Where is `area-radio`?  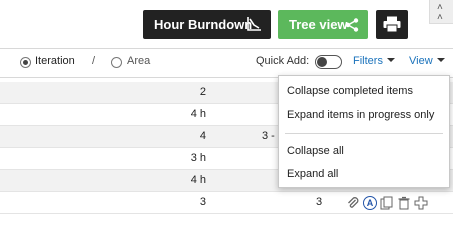 area-radio is located at coordinates (116, 62).